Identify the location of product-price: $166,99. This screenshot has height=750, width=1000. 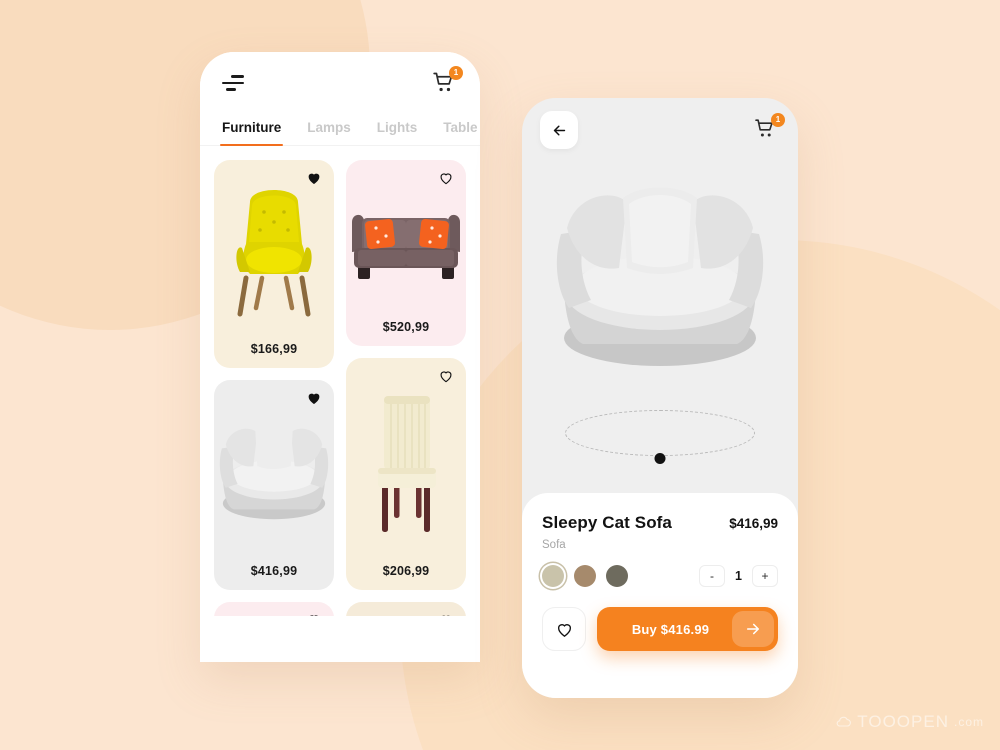
(274, 349).